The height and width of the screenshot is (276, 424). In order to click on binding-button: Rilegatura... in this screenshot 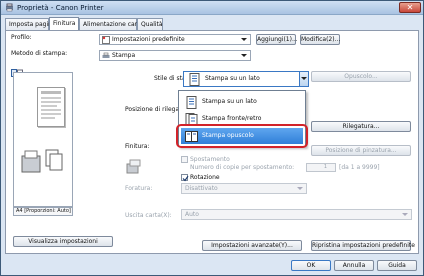, I will do `click(361, 126)`.